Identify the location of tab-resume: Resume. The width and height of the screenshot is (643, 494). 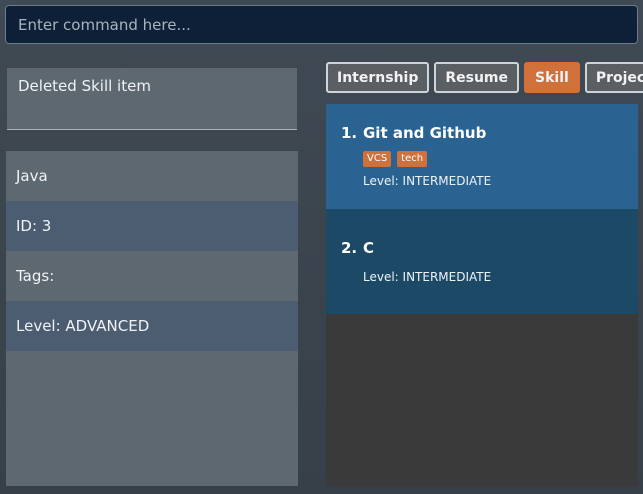
(477, 77).